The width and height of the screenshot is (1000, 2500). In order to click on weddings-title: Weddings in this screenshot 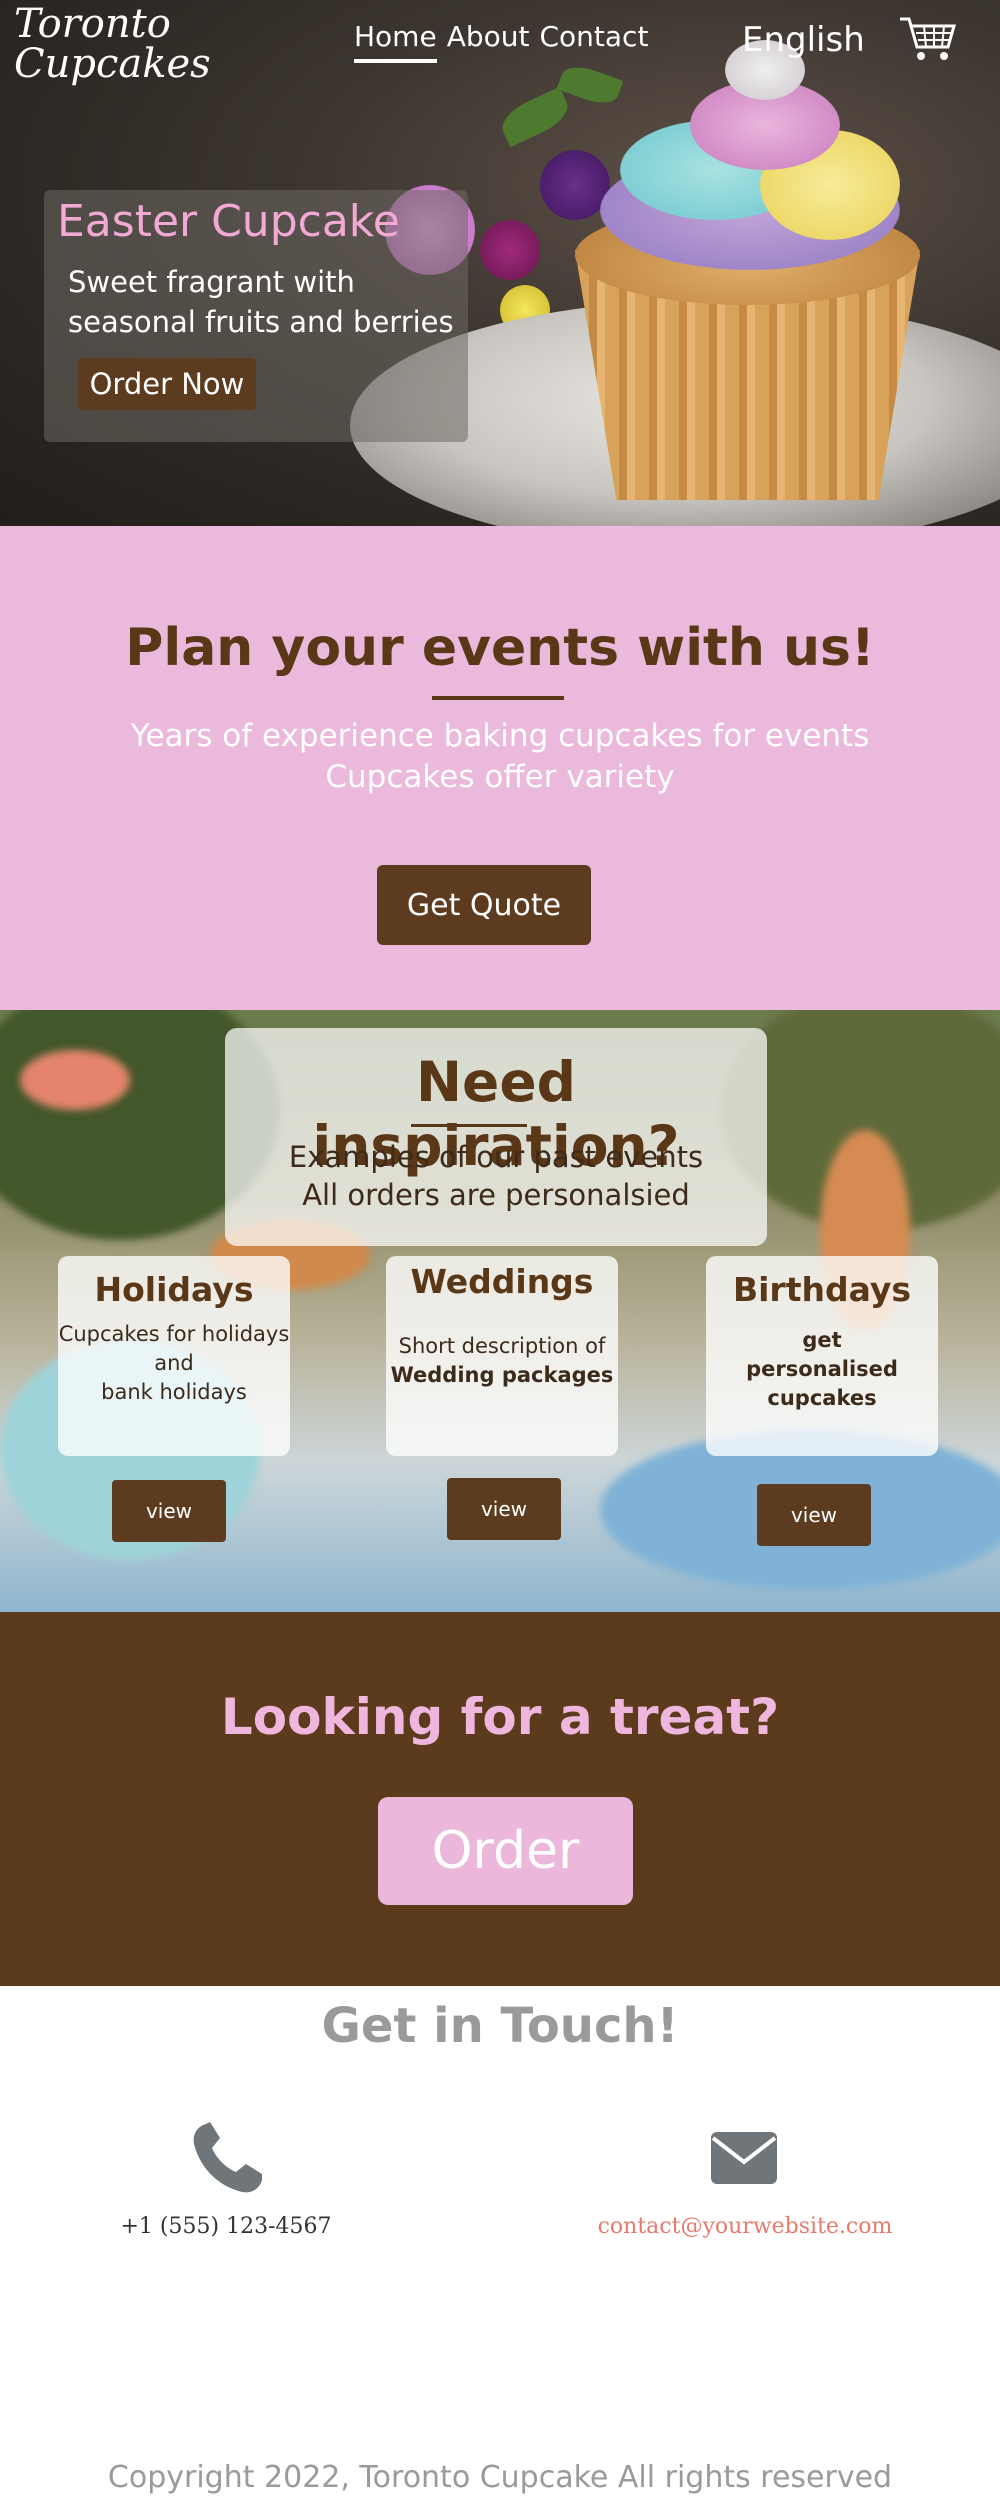, I will do `click(502, 1281)`.